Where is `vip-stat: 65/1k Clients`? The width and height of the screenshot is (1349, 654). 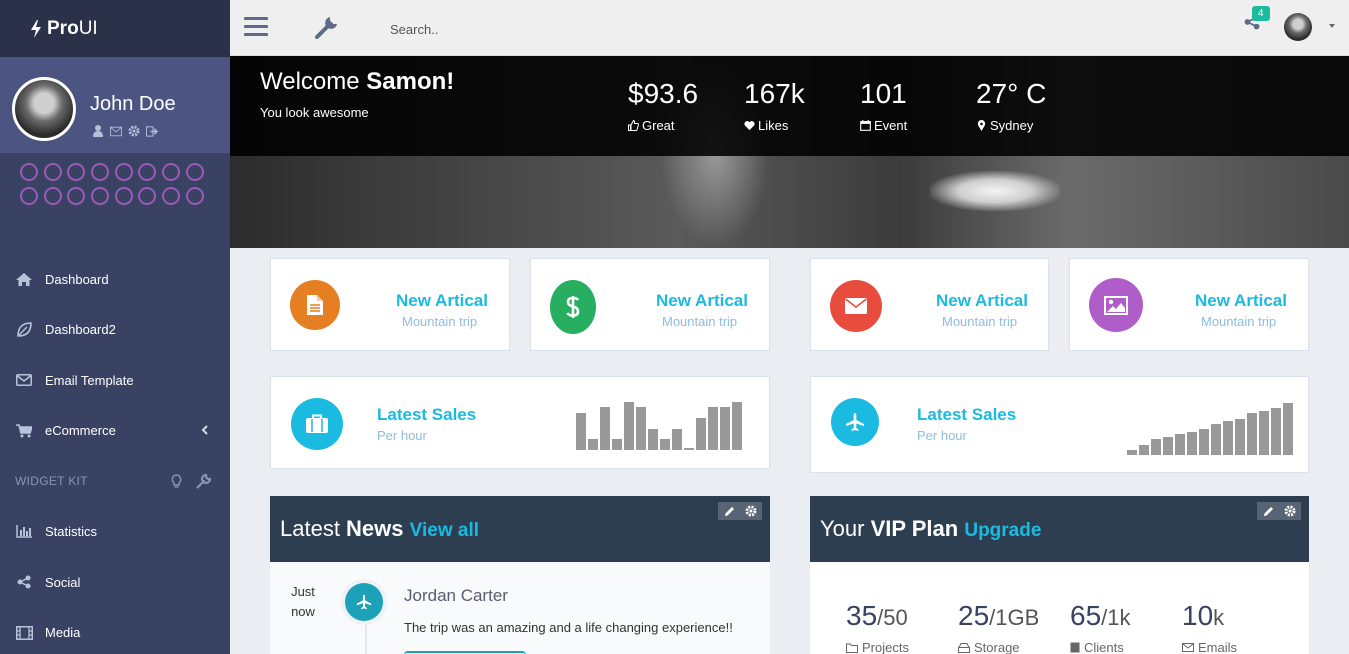
vip-stat: 65/1k Clients is located at coordinates (1125, 627).